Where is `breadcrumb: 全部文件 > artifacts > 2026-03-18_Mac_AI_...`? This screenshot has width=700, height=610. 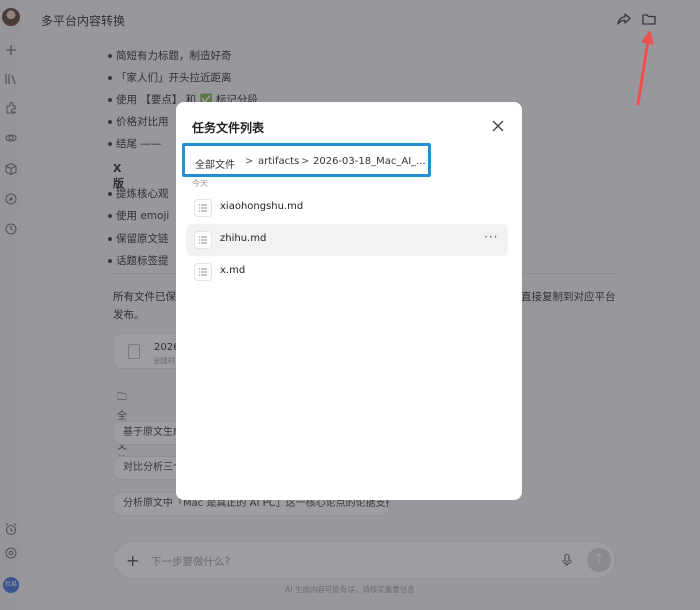
breadcrumb: 全部文件 > artifacts > 2026-03-18_Mac_AI_... is located at coordinates (306, 160).